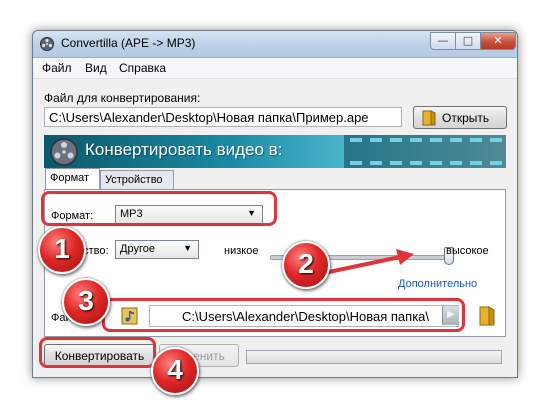 The width and height of the screenshot is (547, 406). What do you see at coordinates (306, 265) in the screenshot?
I see `step-badge-2: 2` at bounding box center [306, 265].